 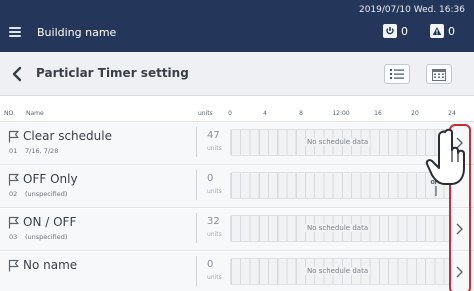 What do you see at coordinates (411, 10) in the screenshot?
I see `datetime: 2019/07/10 Wed. 16:36` at bounding box center [411, 10].